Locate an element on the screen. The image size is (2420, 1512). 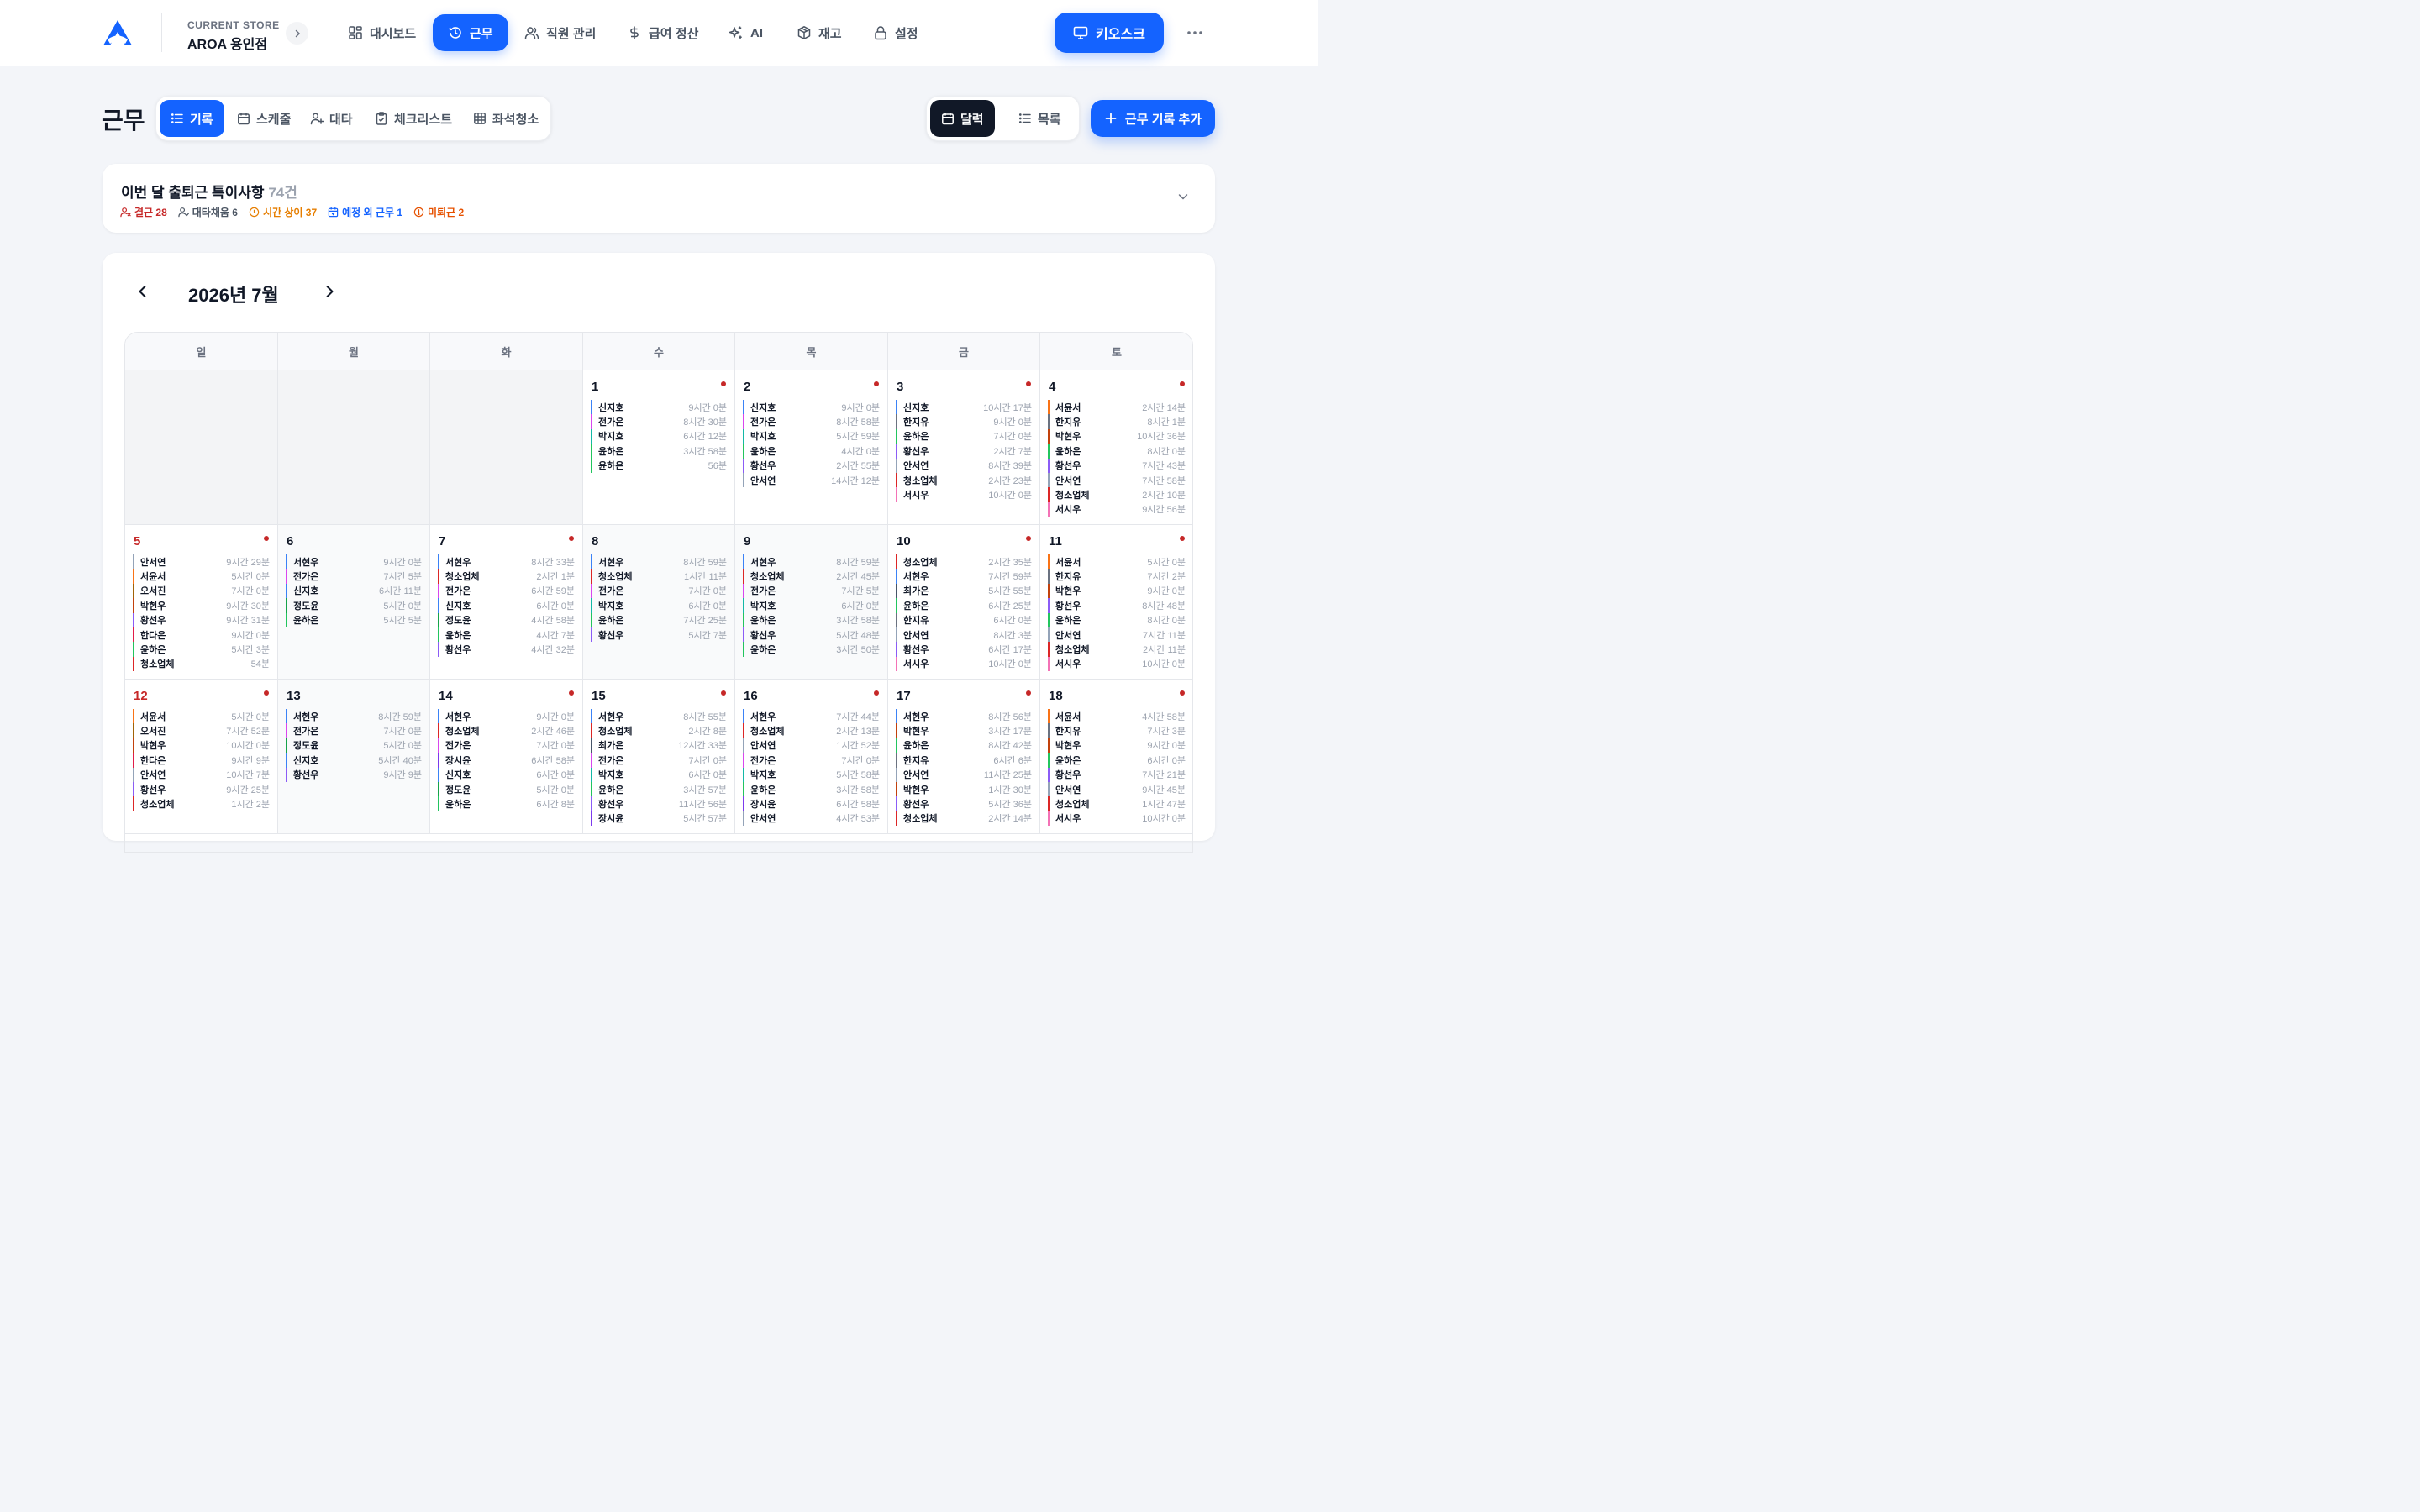
shift-entry: 서시우 9시간 56분 is located at coordinates (1117, 509).